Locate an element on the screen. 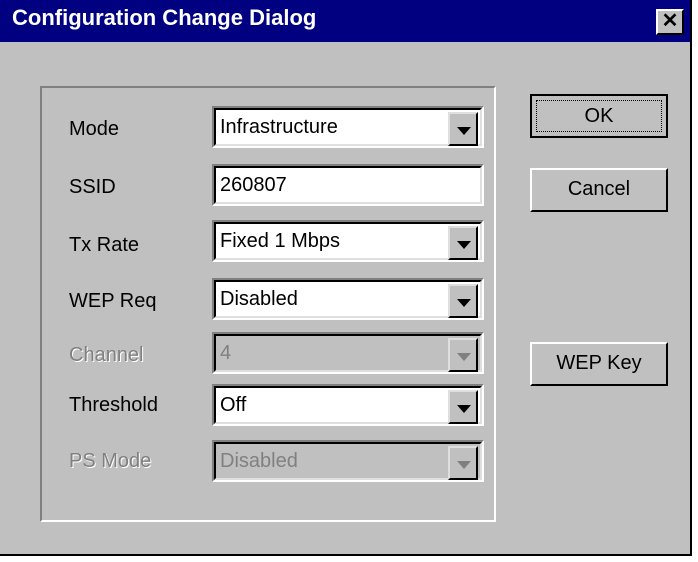 This screenshot has width=698, height=562. threshold-dropdown-button is located at coordinates (463, 407).